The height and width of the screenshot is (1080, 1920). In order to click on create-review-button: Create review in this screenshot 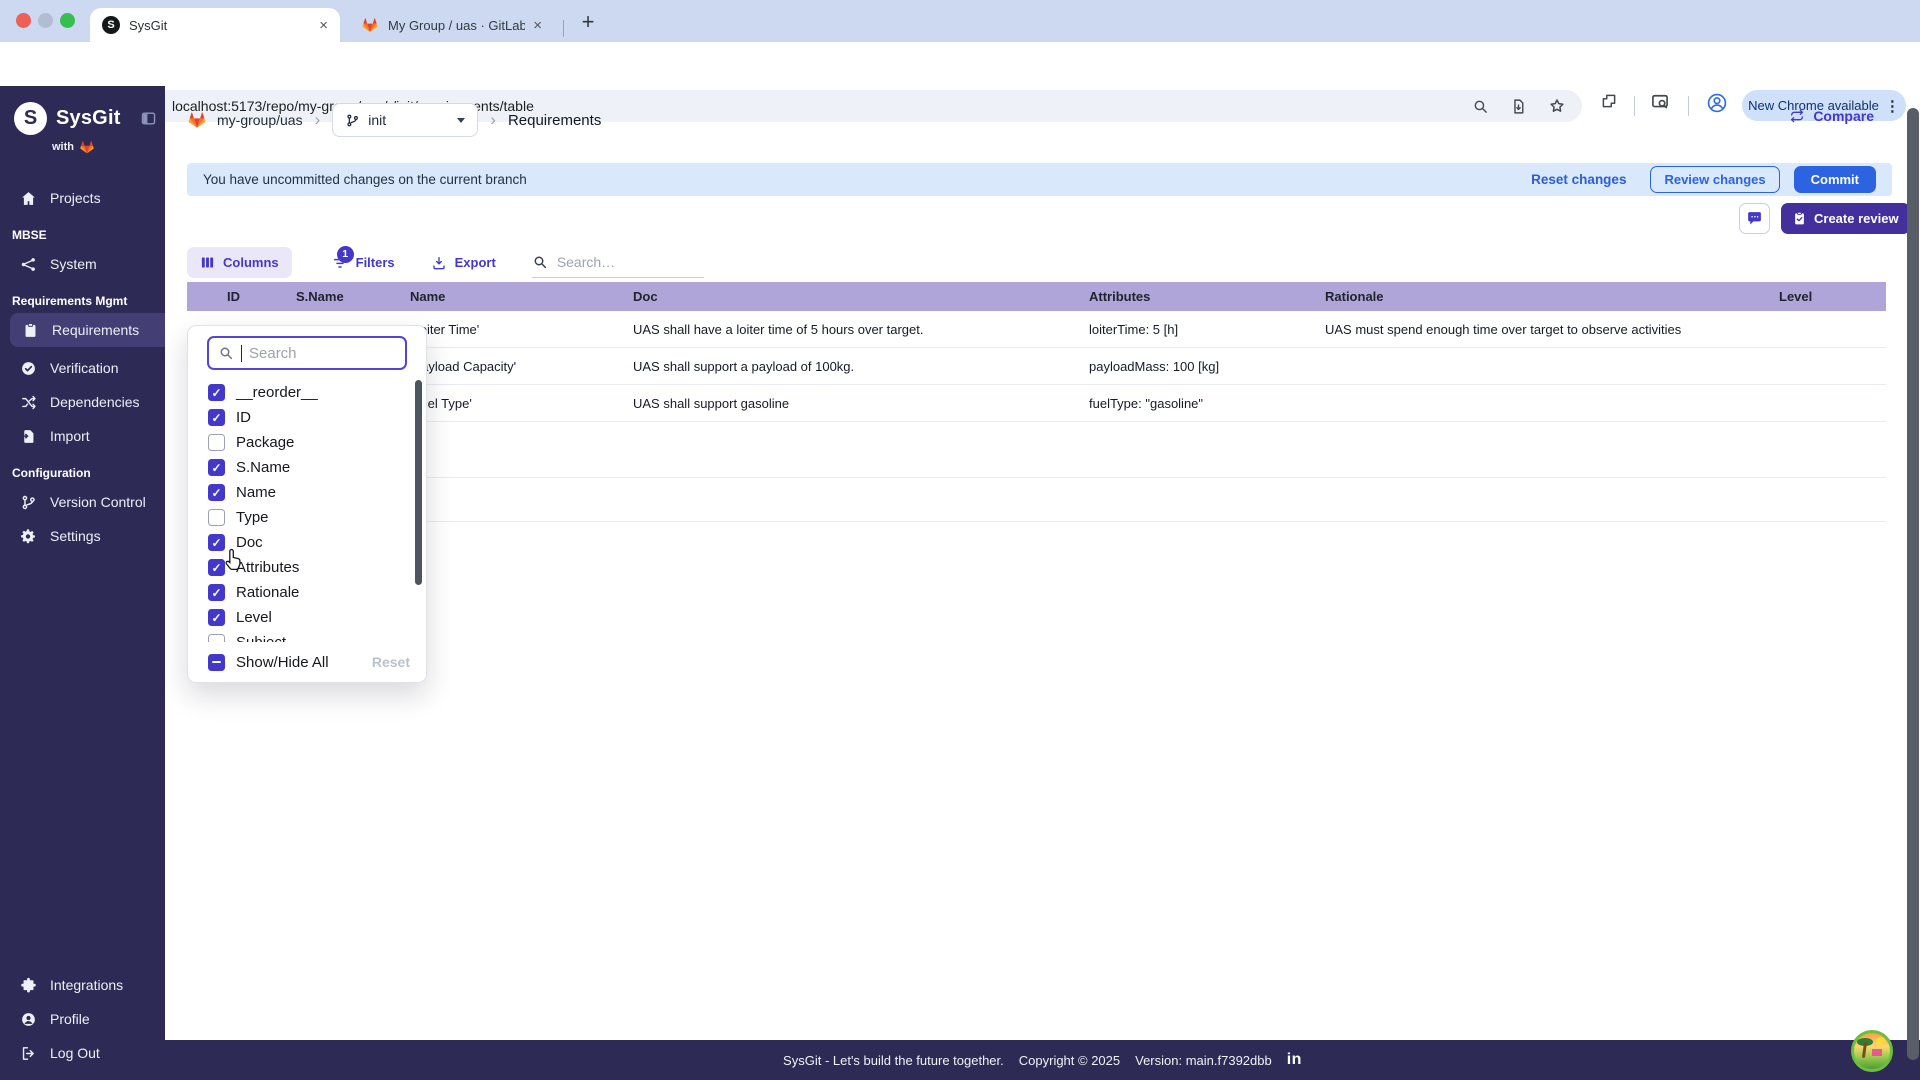, I will do `click(1845, 218)`.